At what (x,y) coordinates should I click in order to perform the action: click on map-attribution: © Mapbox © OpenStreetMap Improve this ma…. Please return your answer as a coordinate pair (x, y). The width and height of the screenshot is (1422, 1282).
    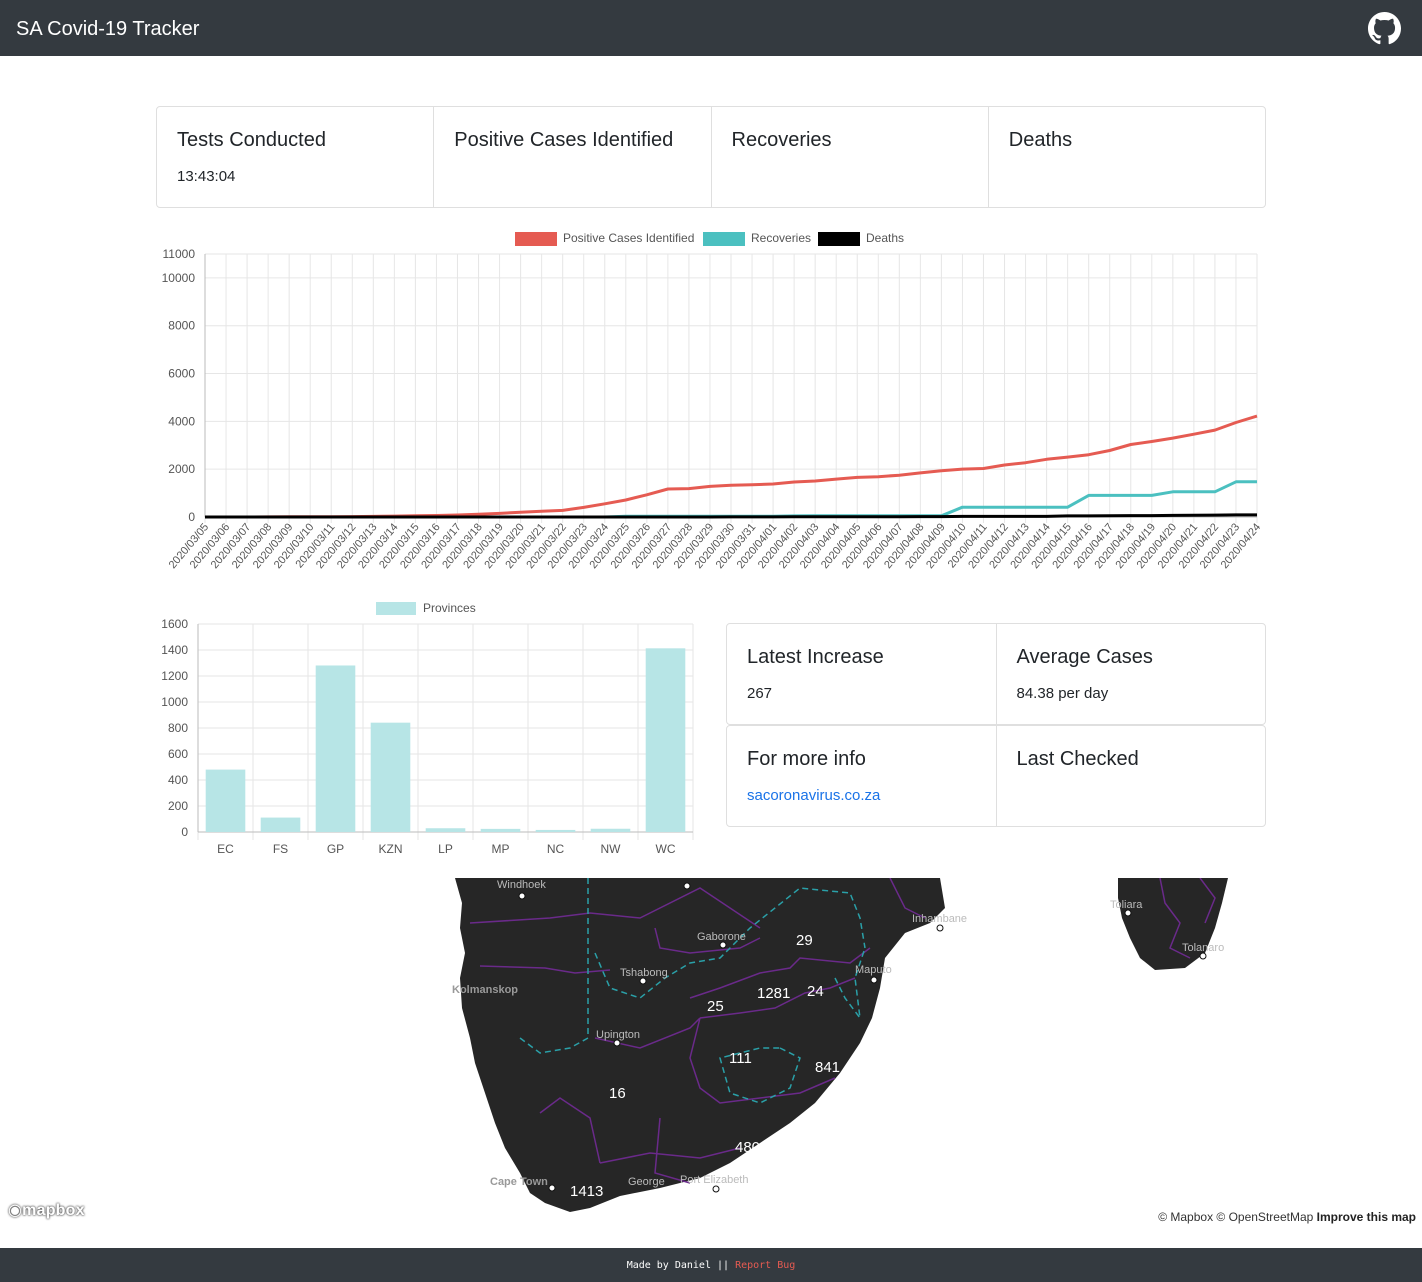
    Looking at the image, I should click on (1287, 1217).